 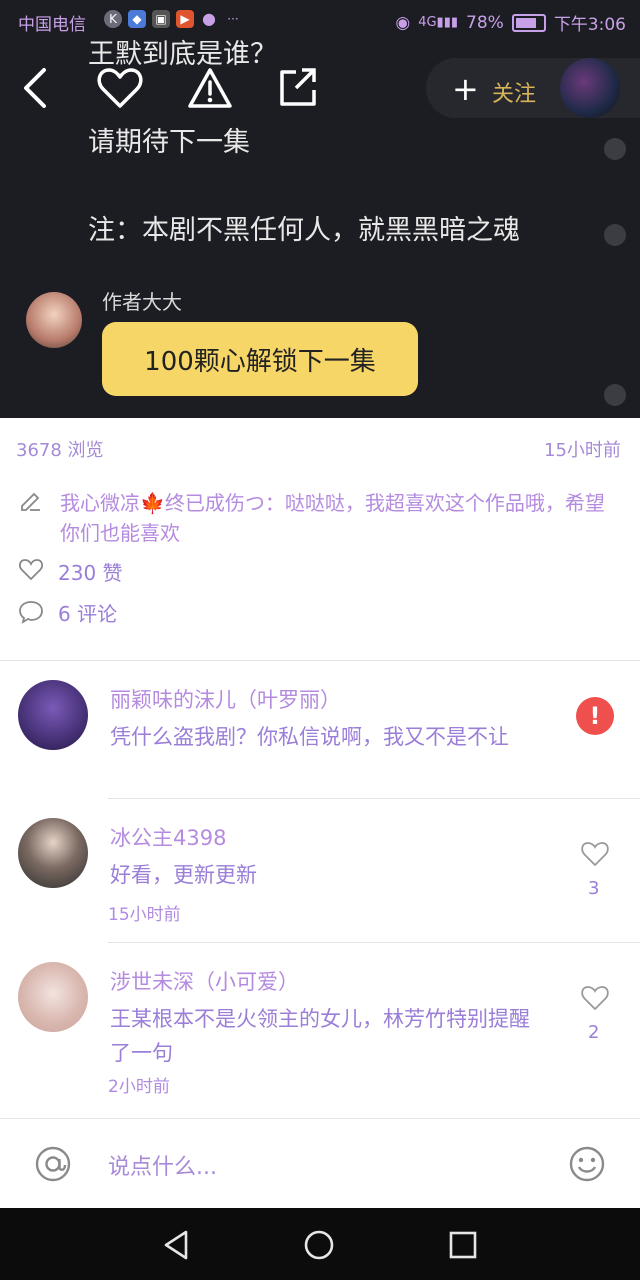 What do you see at coordinates (169, 142) in the screenshot?
I see `story-line-2: 请期待下一集` at bounding box center [169, 142].